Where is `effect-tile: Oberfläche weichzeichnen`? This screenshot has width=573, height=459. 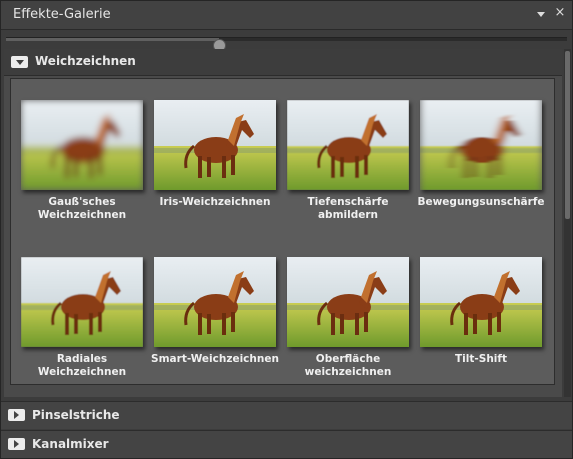 effect-tile: Oberfläche weichzeichnen is located at coordinates (348, 322).